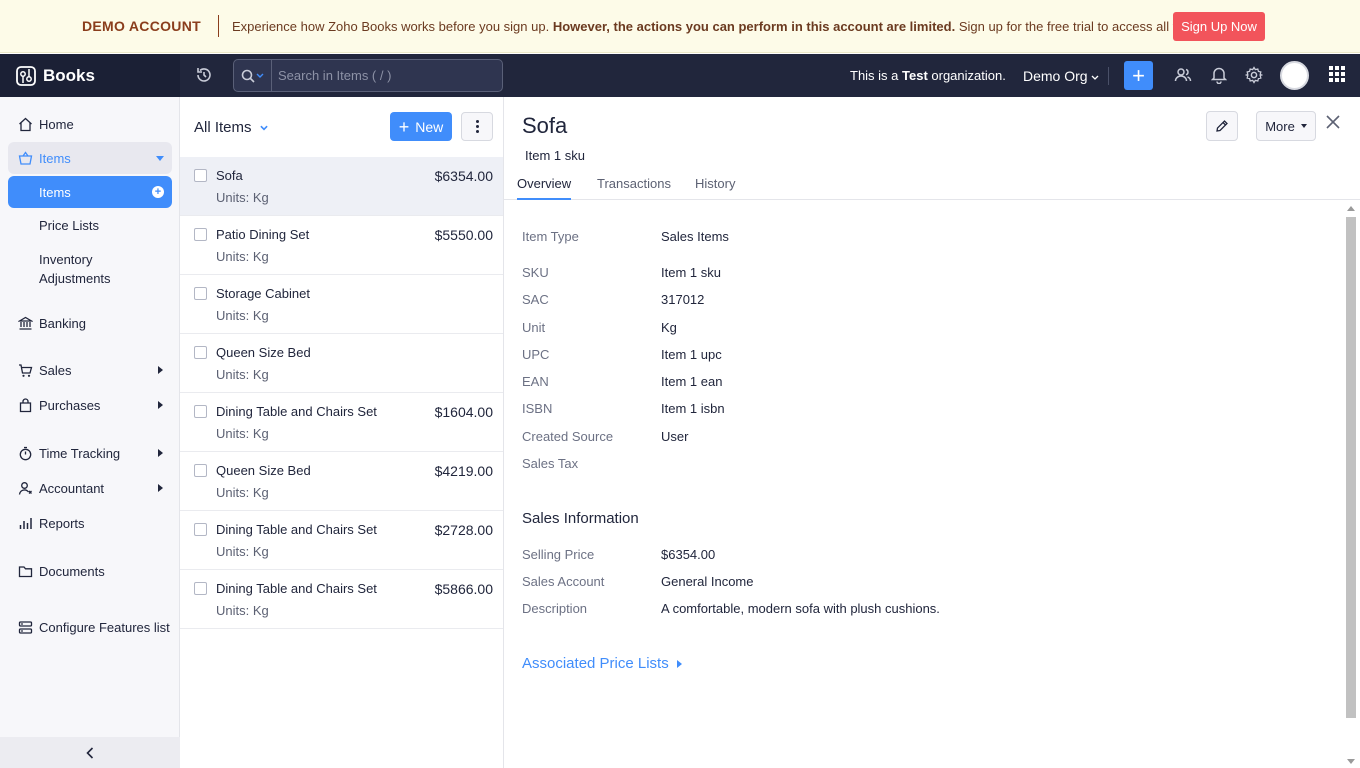 The image size is (1360, 768). I want to click on sidebar-item-accountant: Accountant, so click(90, 488).